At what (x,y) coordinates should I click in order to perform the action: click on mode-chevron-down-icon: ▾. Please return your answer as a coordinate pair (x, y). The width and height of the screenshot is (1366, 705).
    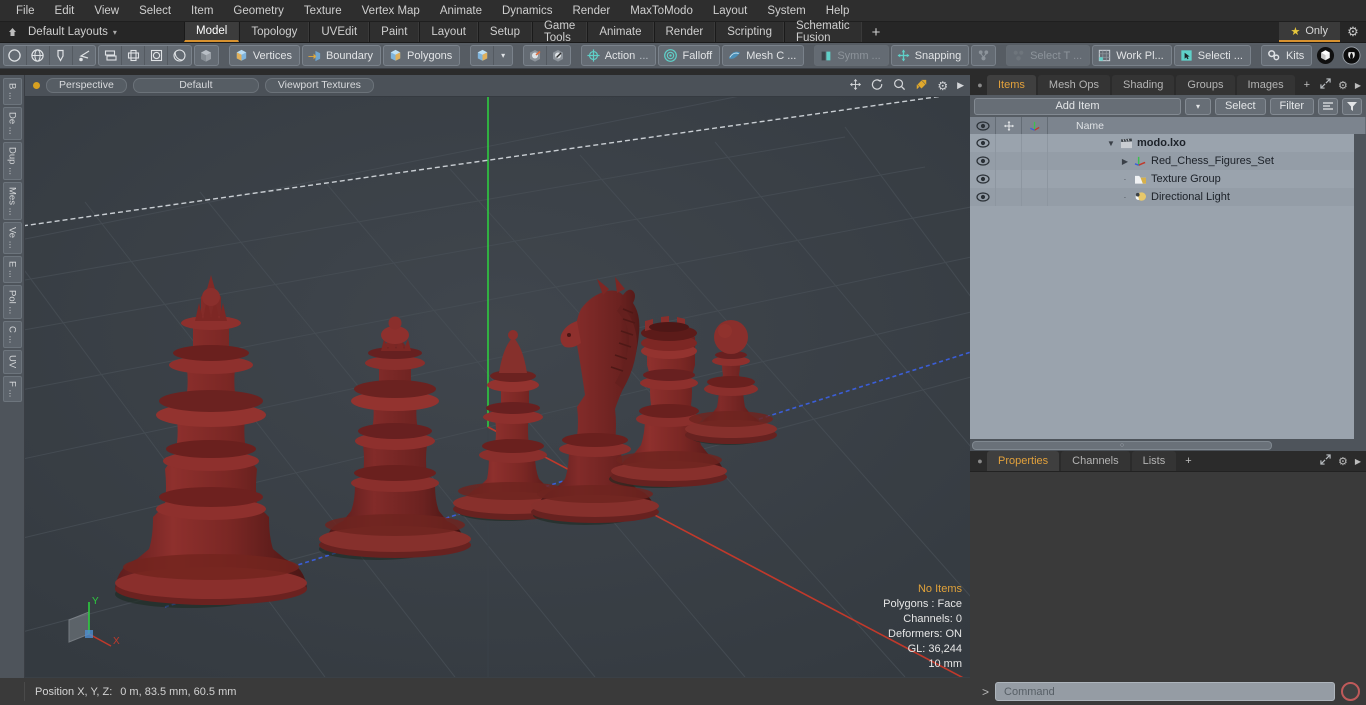
    Looking at the image, I should click on (503, 55).